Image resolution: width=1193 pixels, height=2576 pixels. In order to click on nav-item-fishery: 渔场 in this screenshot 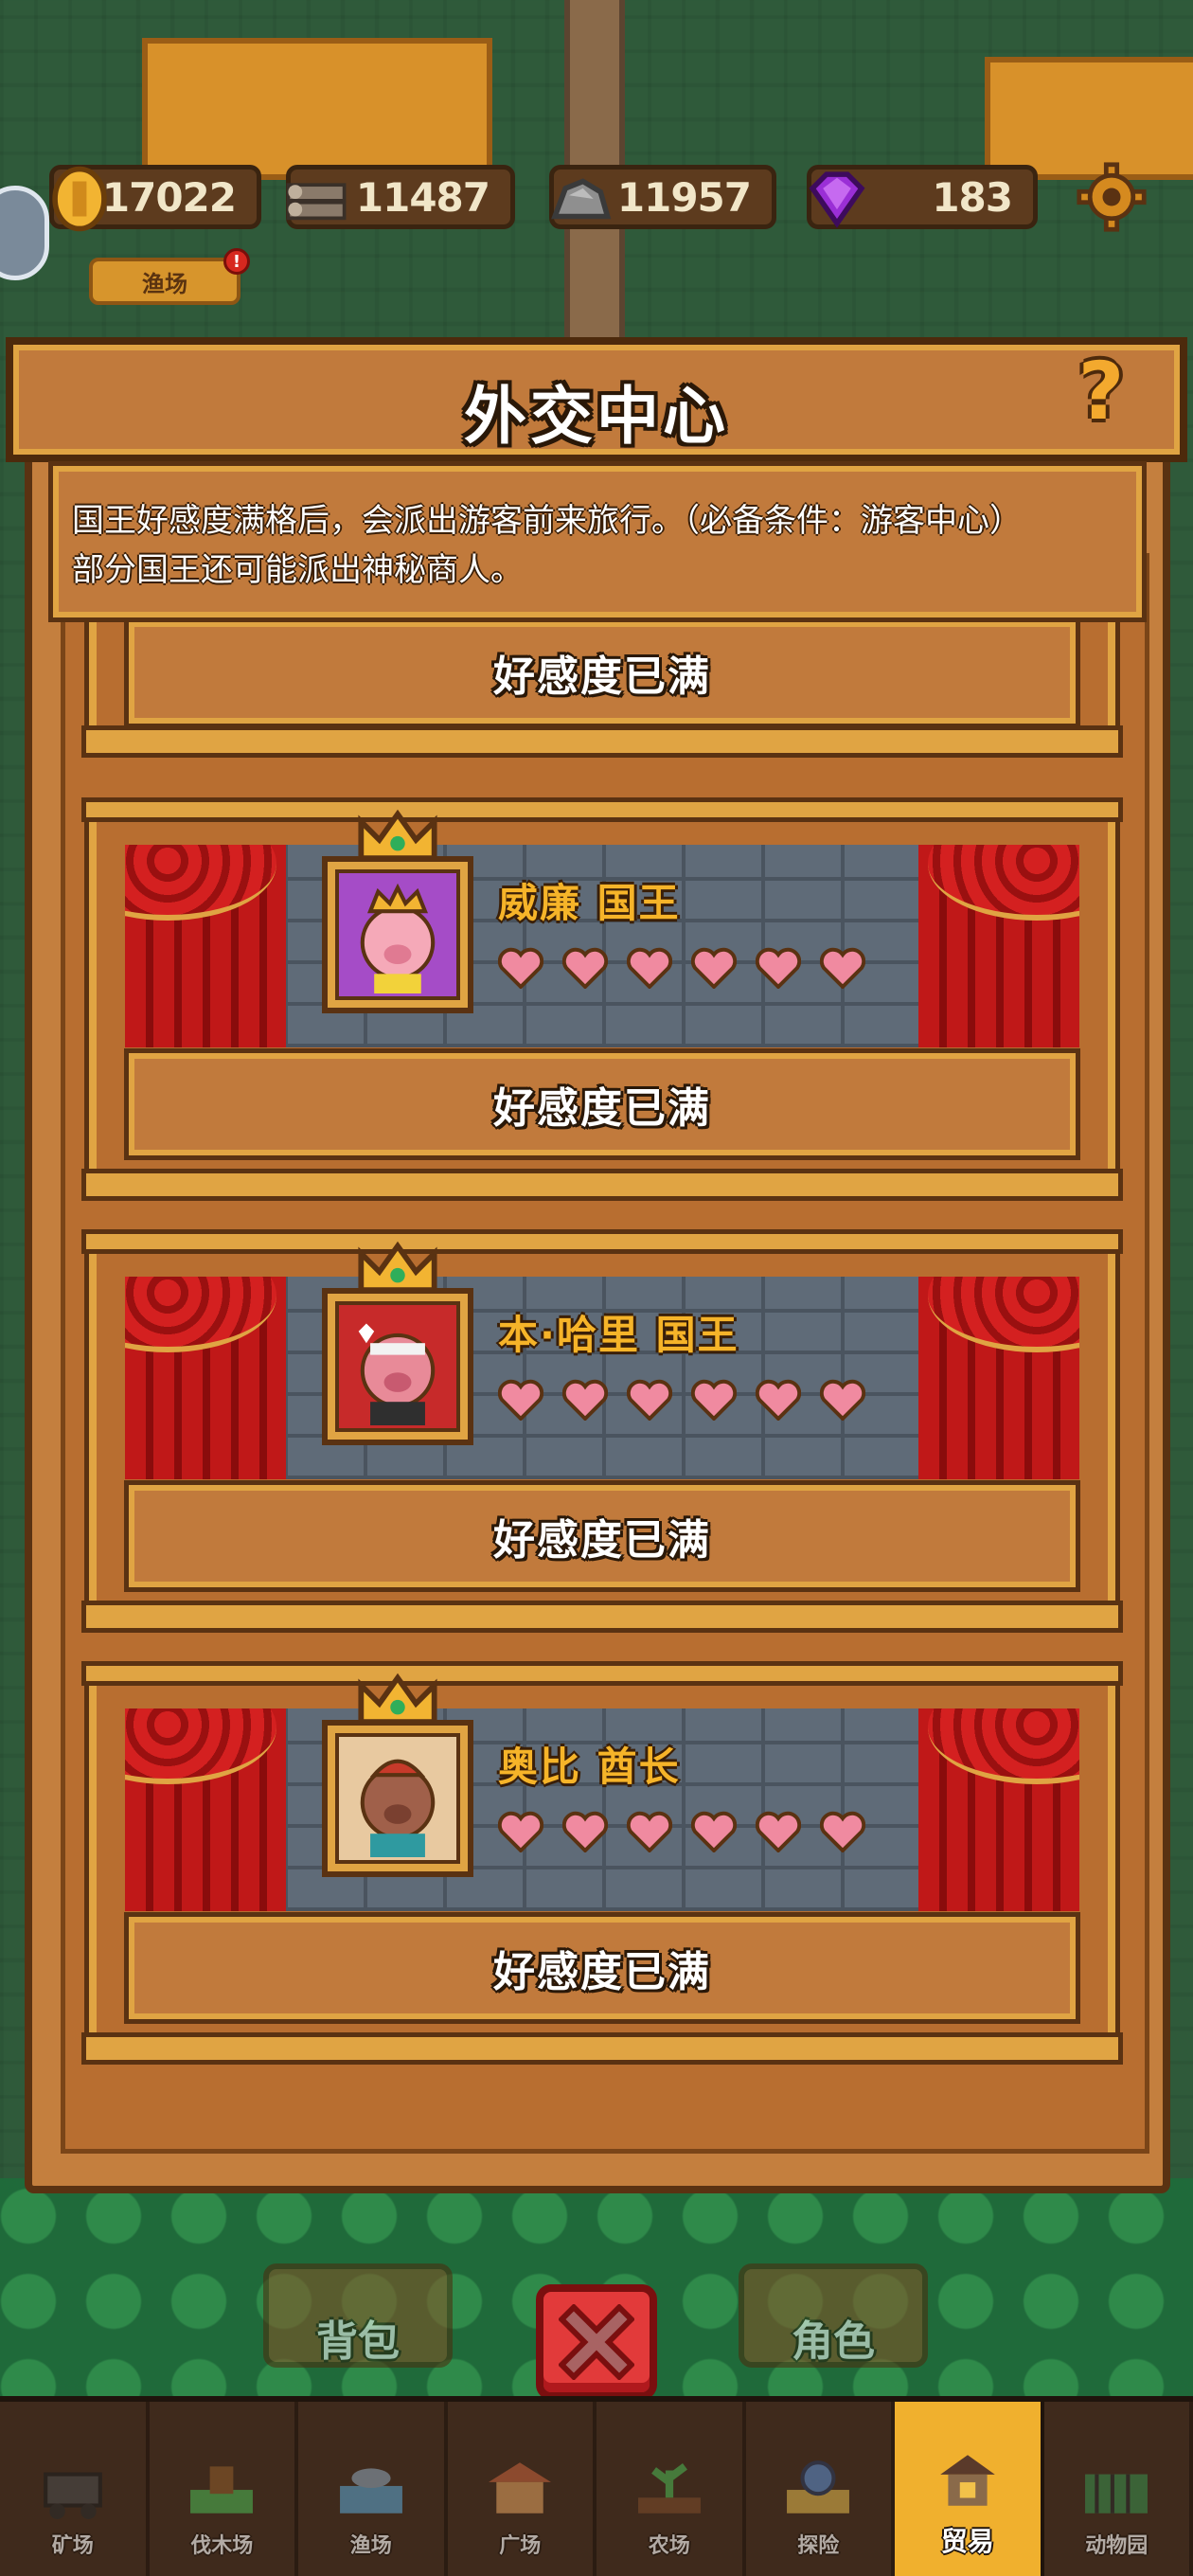, I will do `click(373, 2489)`.